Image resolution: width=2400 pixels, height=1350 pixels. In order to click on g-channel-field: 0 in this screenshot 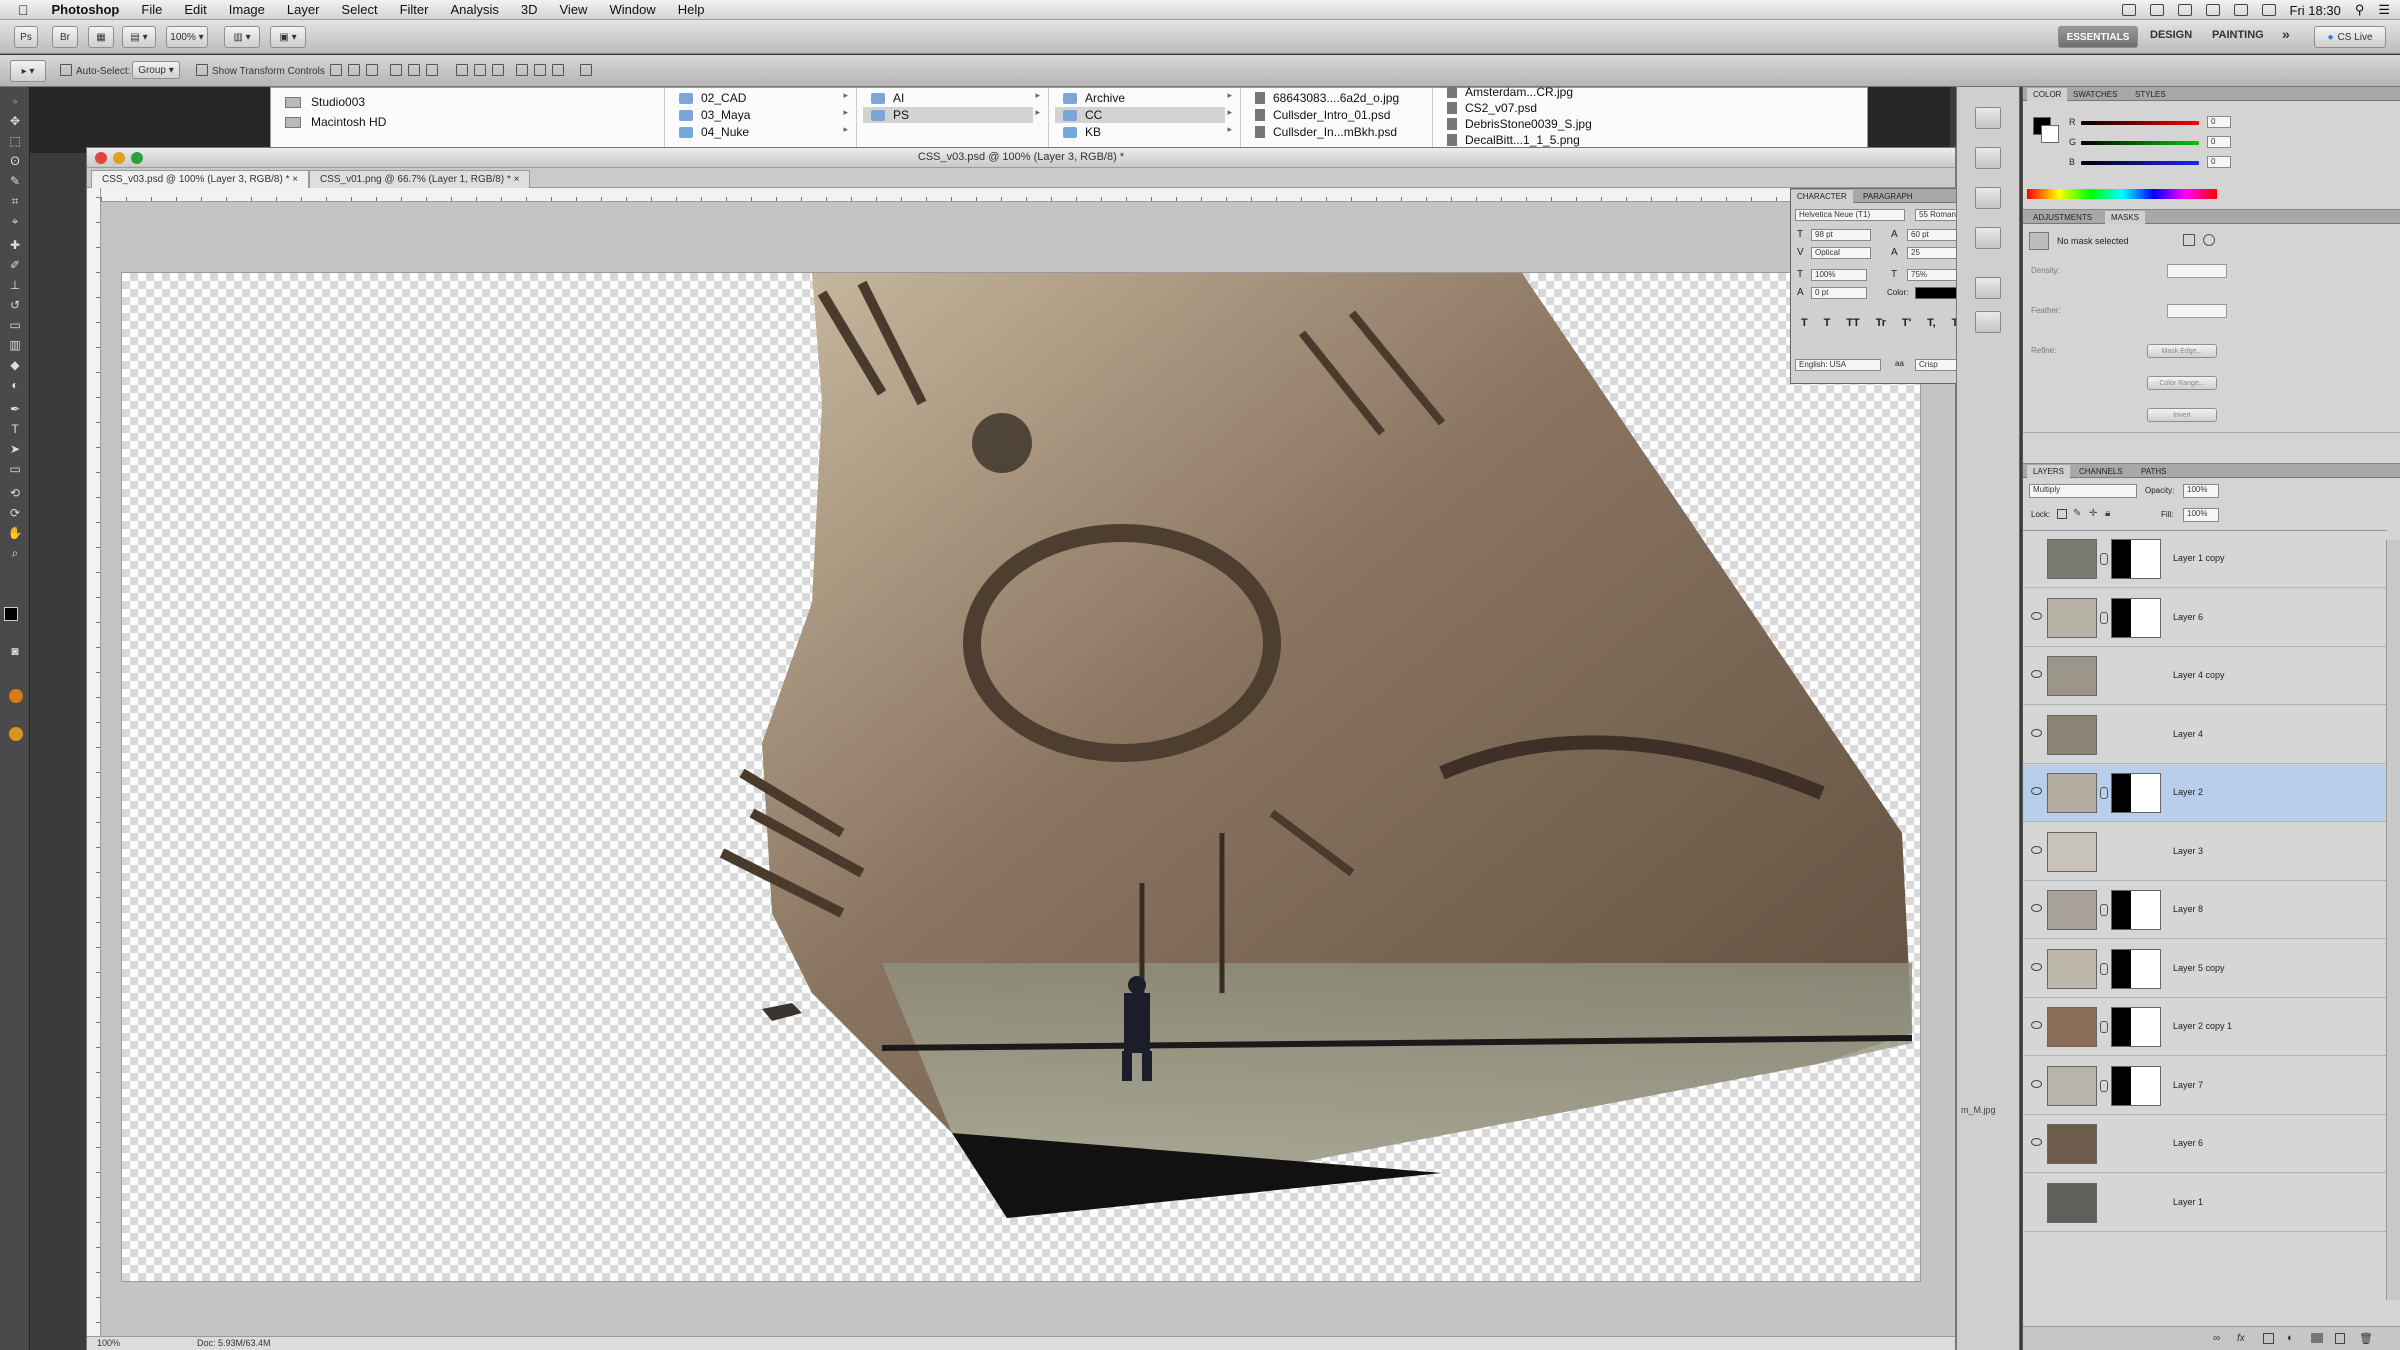, I will do `click(2219, 142)`.